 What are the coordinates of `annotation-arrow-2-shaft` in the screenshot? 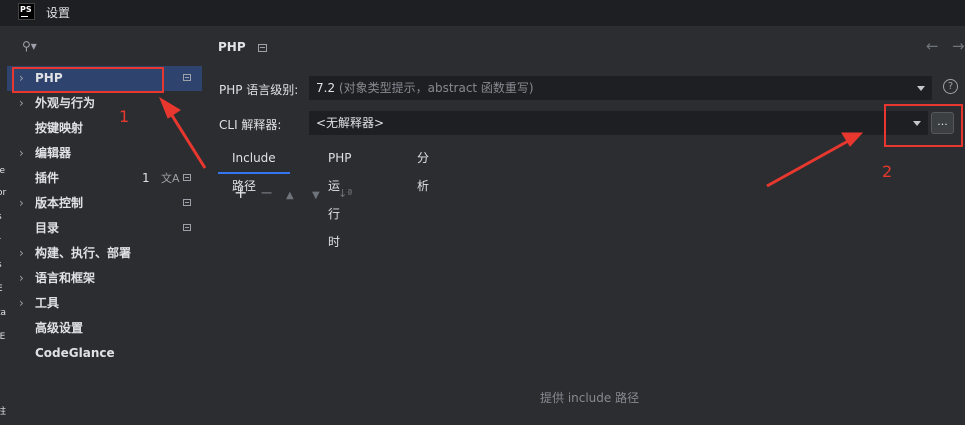 It's located at (808, 163).